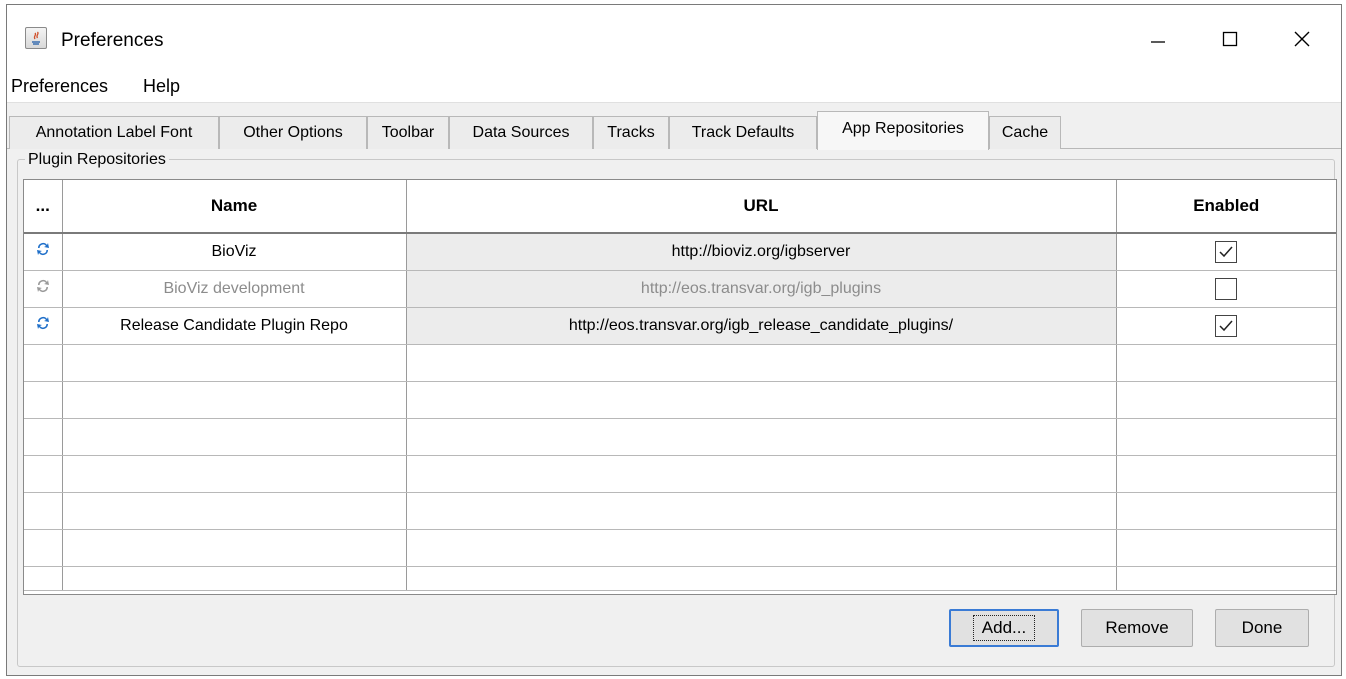  Describe the element at coordinates (234, 289) in the screenshot. I see `repo-name: BioViz development` at that location.